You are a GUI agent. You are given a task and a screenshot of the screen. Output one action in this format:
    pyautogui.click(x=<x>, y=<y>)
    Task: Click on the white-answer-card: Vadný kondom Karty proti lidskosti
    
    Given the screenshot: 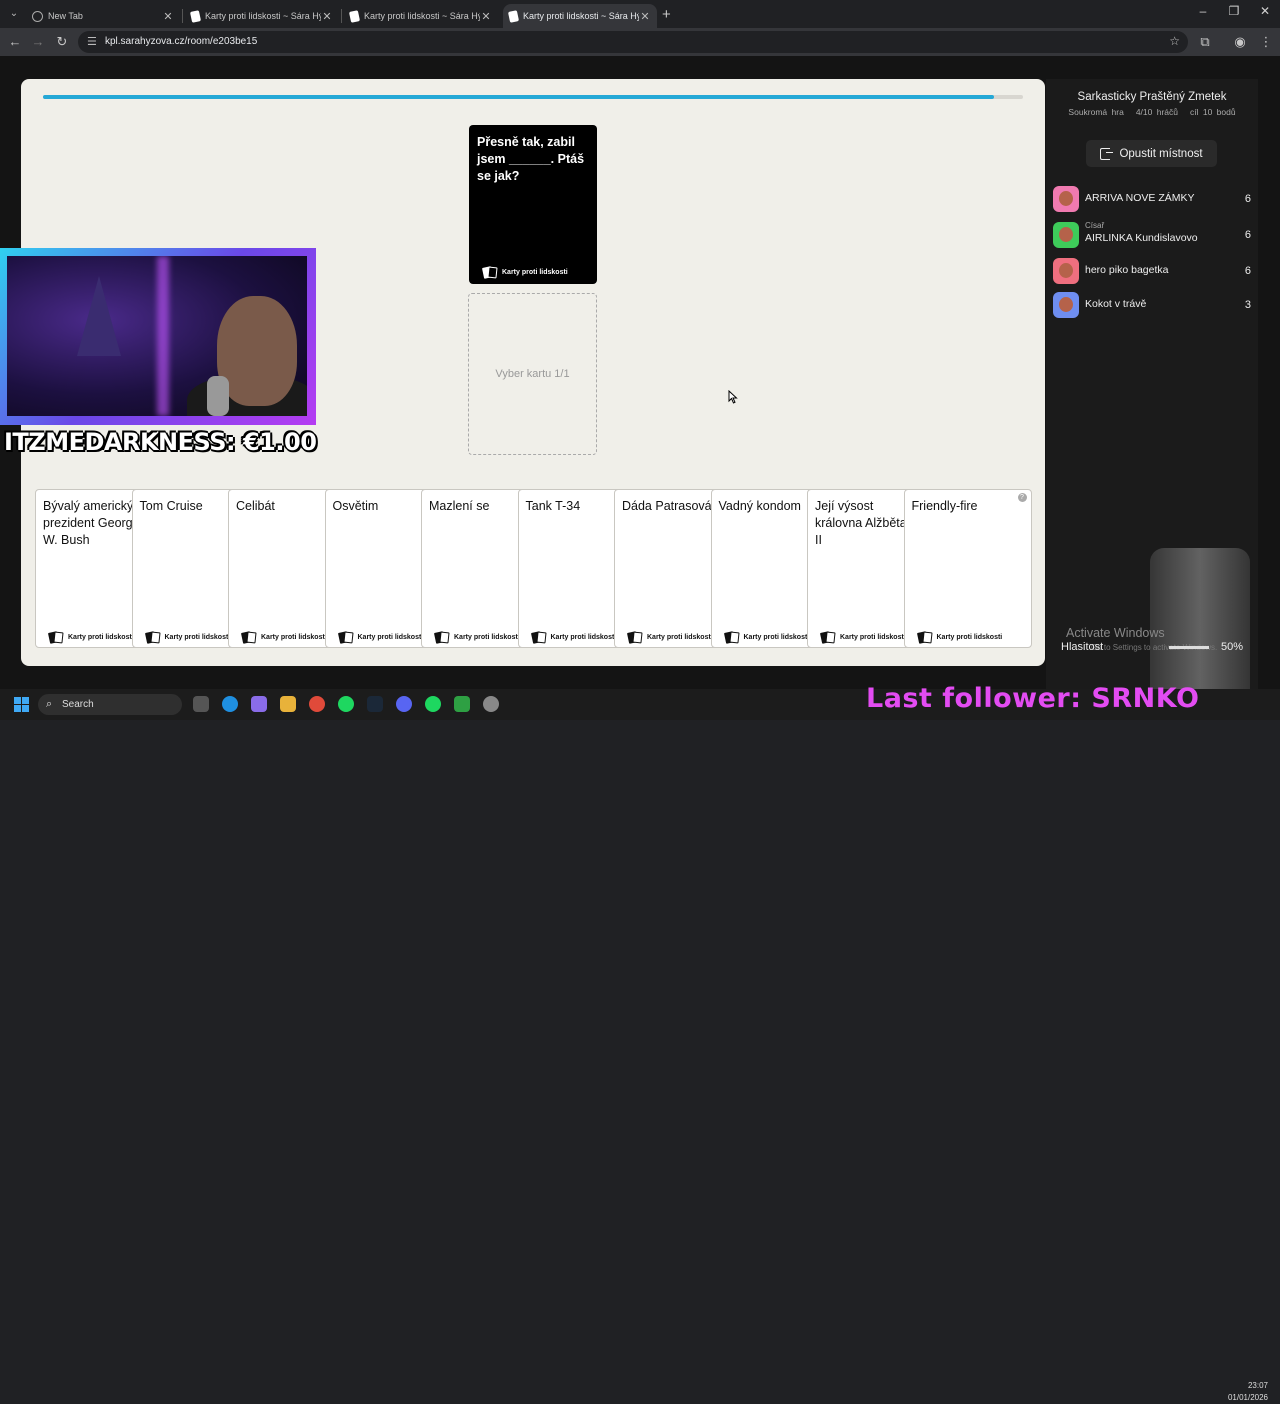 What is the action you would take?
    pyautogui.click(x=765, y=568)
    